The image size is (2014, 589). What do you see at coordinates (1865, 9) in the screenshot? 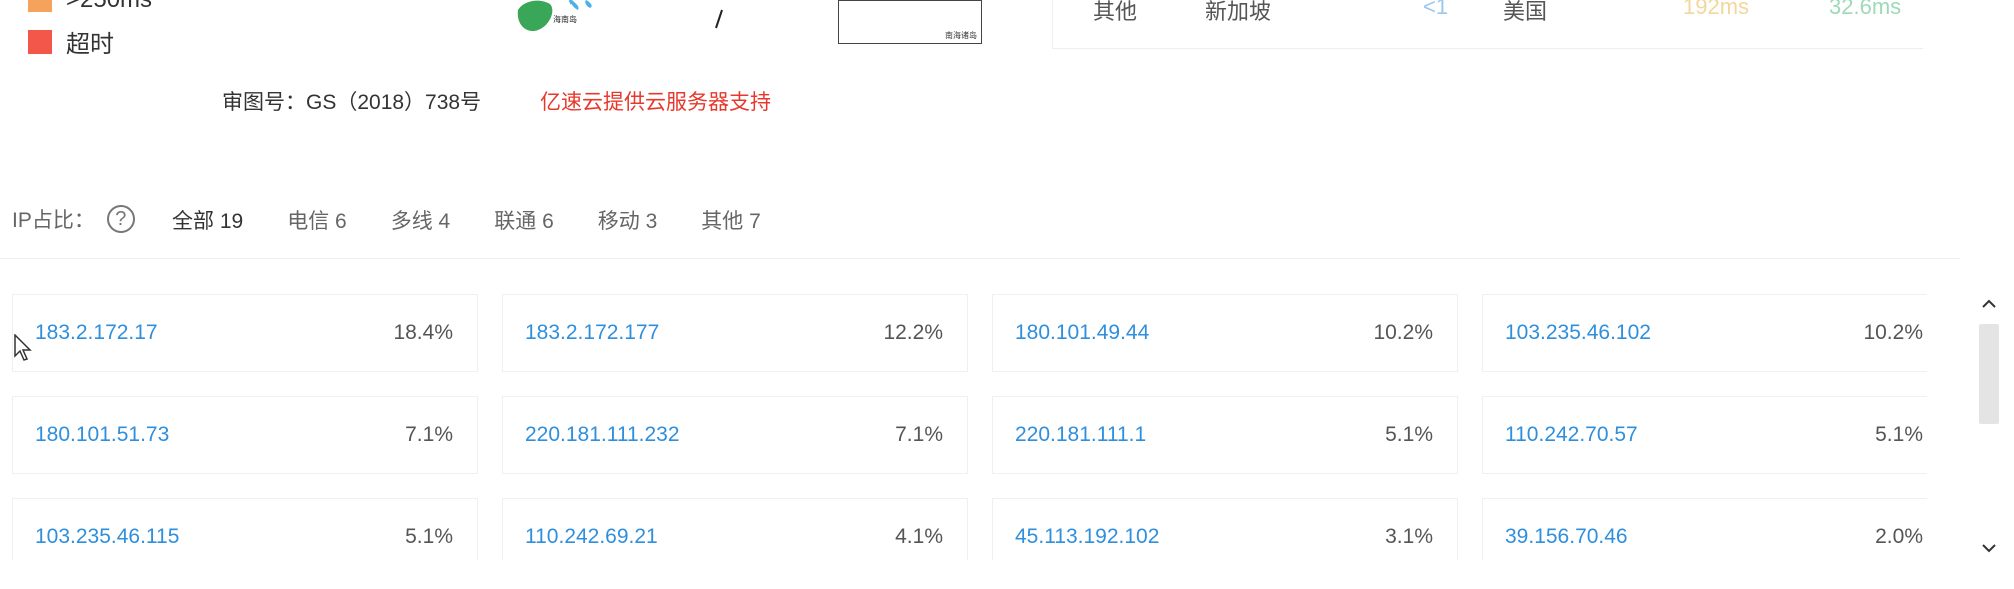
I see `stats-col6: 32.6ms` at bounding box center [1865, 9].